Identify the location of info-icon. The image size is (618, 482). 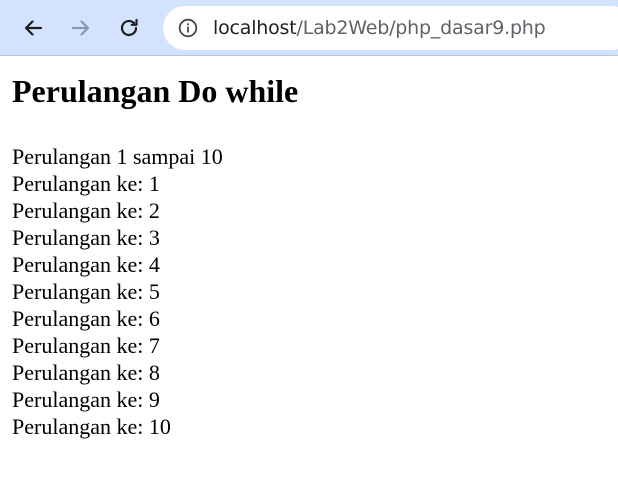
(188, 28).